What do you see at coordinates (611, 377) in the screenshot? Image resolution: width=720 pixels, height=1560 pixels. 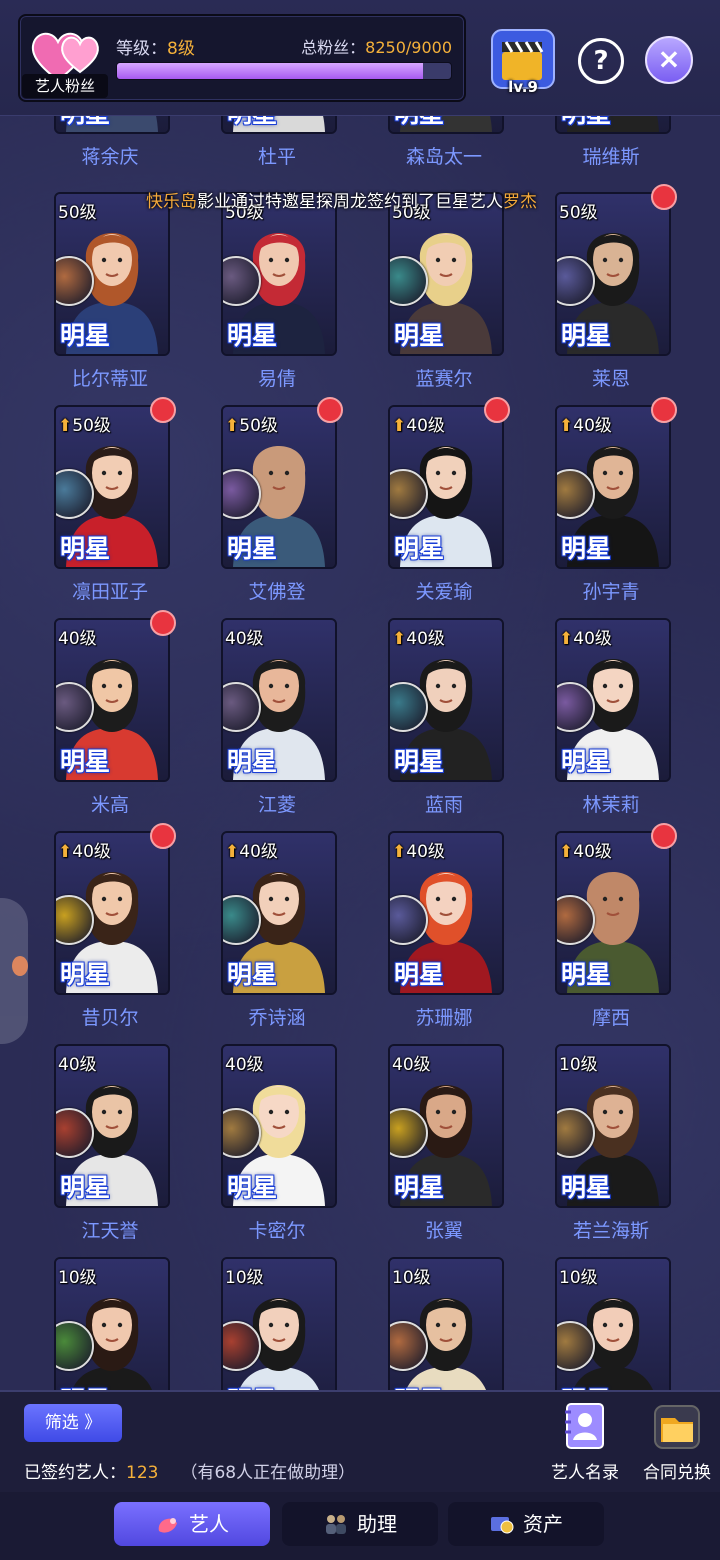 I see `artist-name: 莱恩` at bounding box center [611, 377].